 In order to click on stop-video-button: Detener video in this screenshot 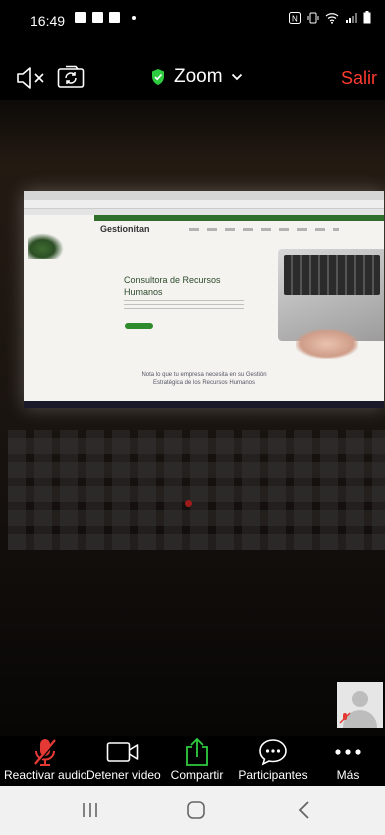, I will do `click(123, 761)`.